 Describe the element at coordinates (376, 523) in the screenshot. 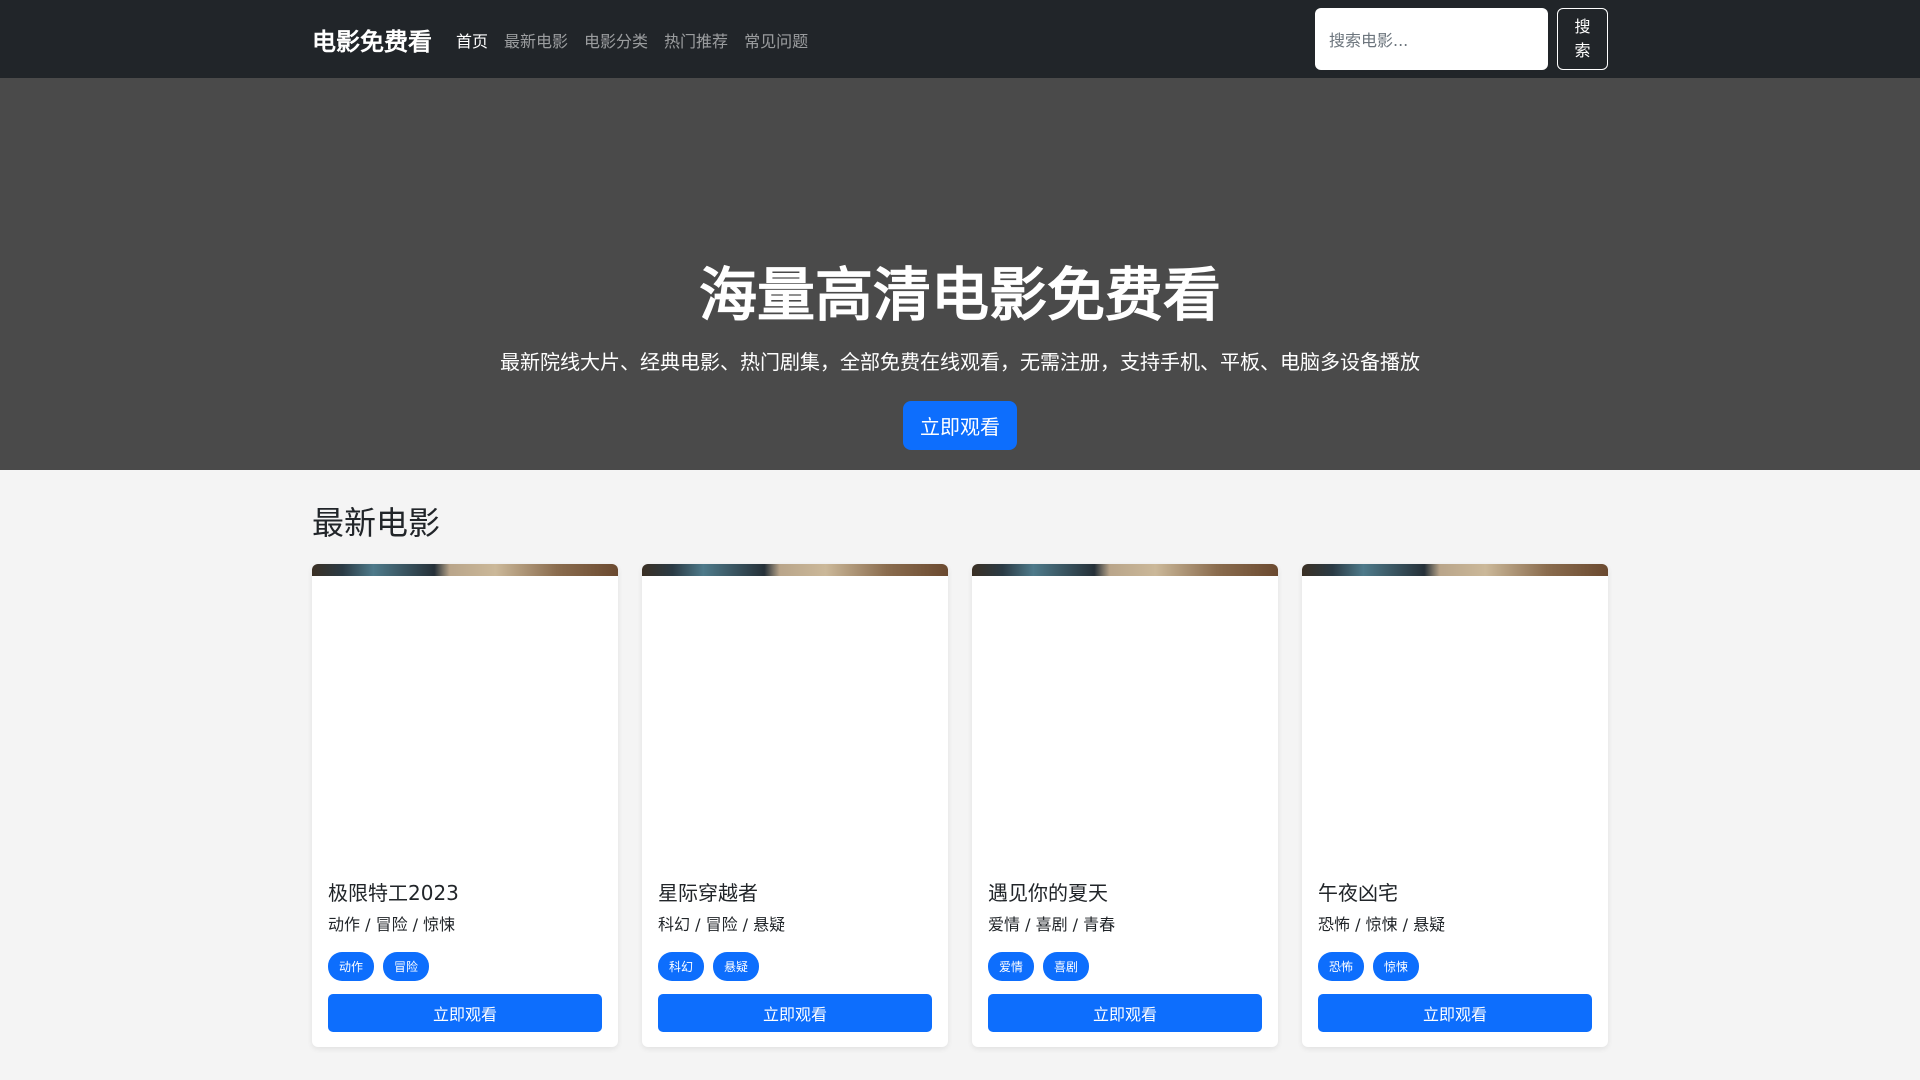

I see `section-title: 最新电影` at that location.